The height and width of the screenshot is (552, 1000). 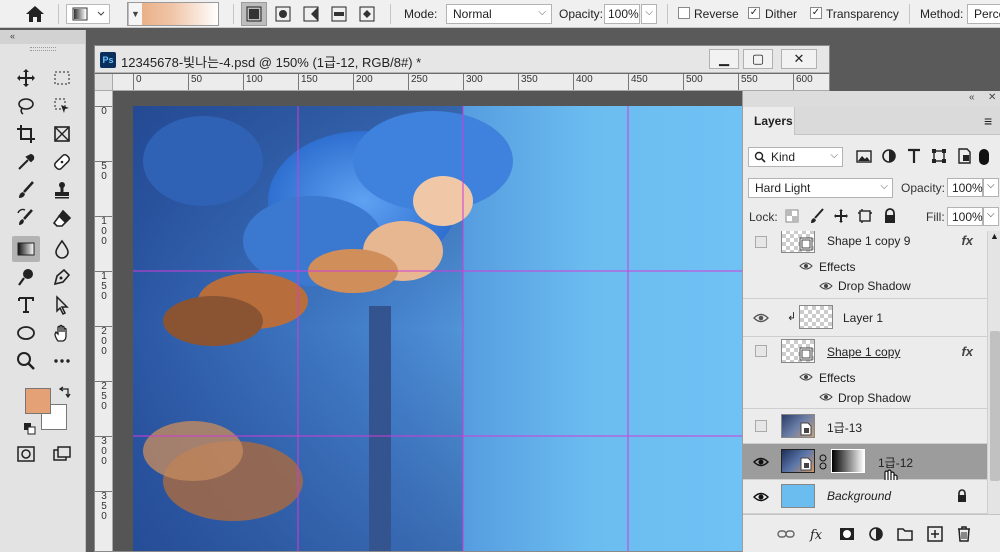 I want to click on hand-tool, so click(x=62, y=333).